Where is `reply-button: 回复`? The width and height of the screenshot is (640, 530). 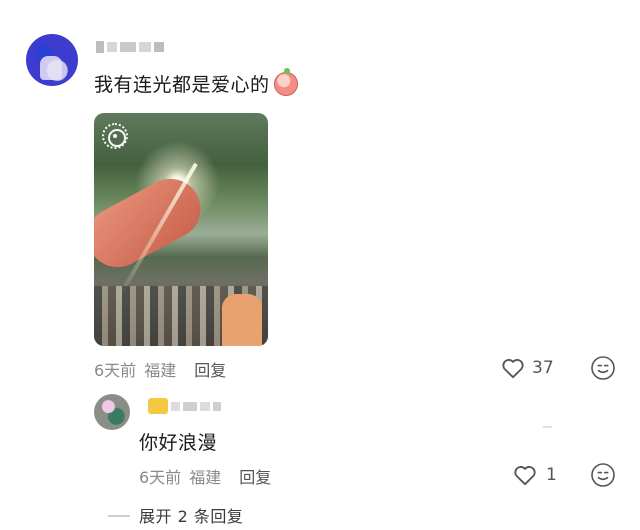 reply-button: 回复 is located at coordinates (210, 369).